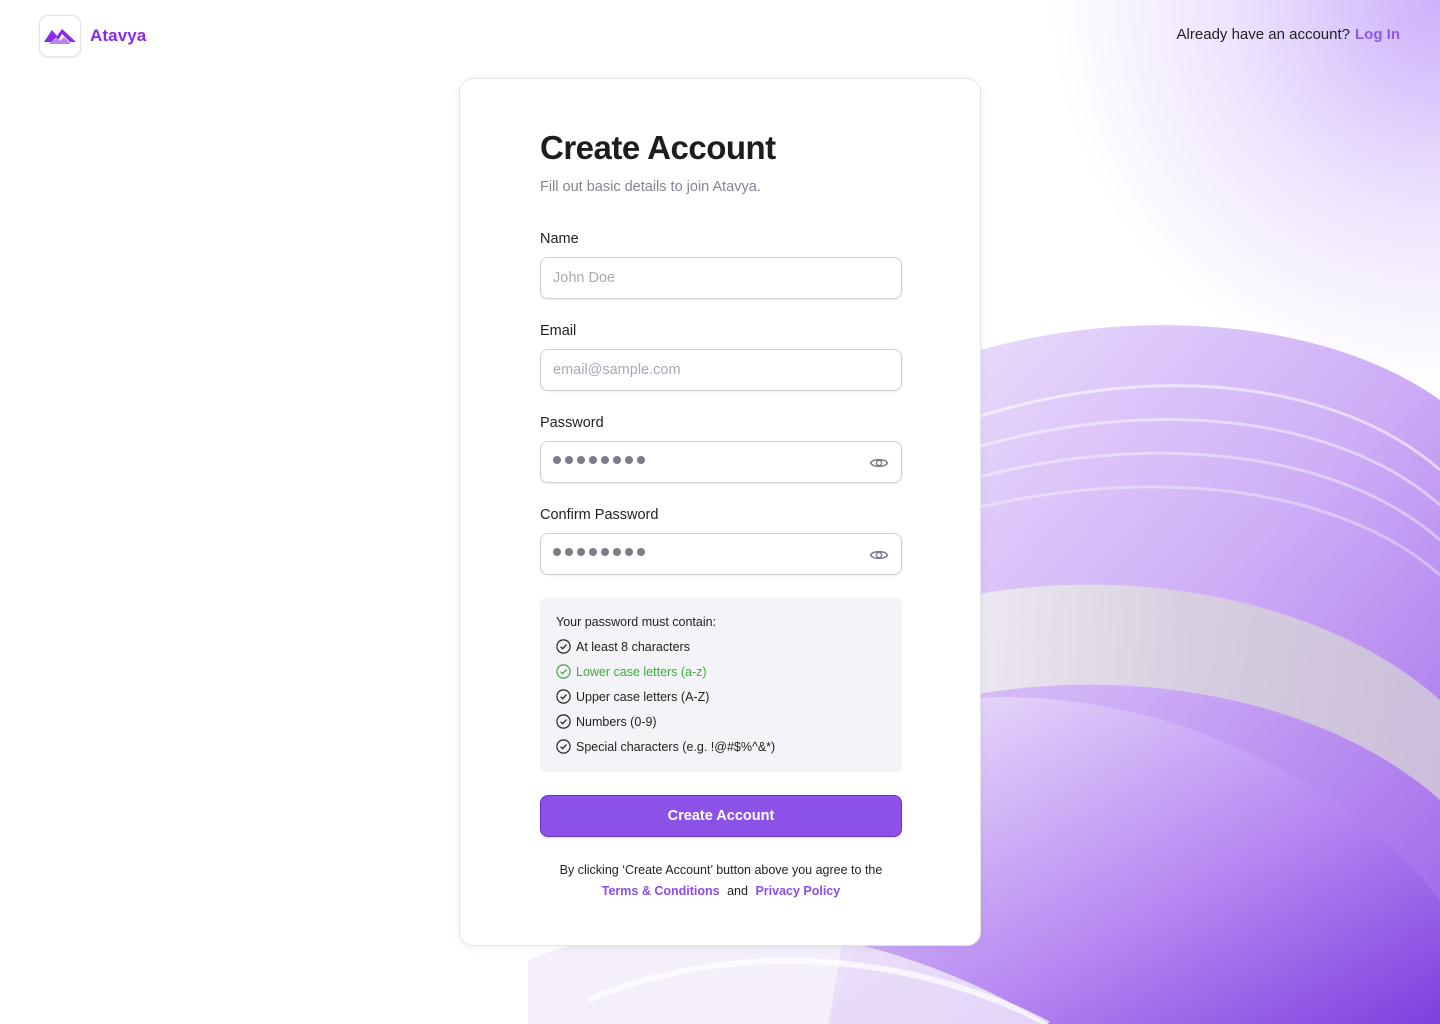 The width and height of the screenshot is (1440, 1024). I want to click on confirm-password-mask, so click(599, 552).